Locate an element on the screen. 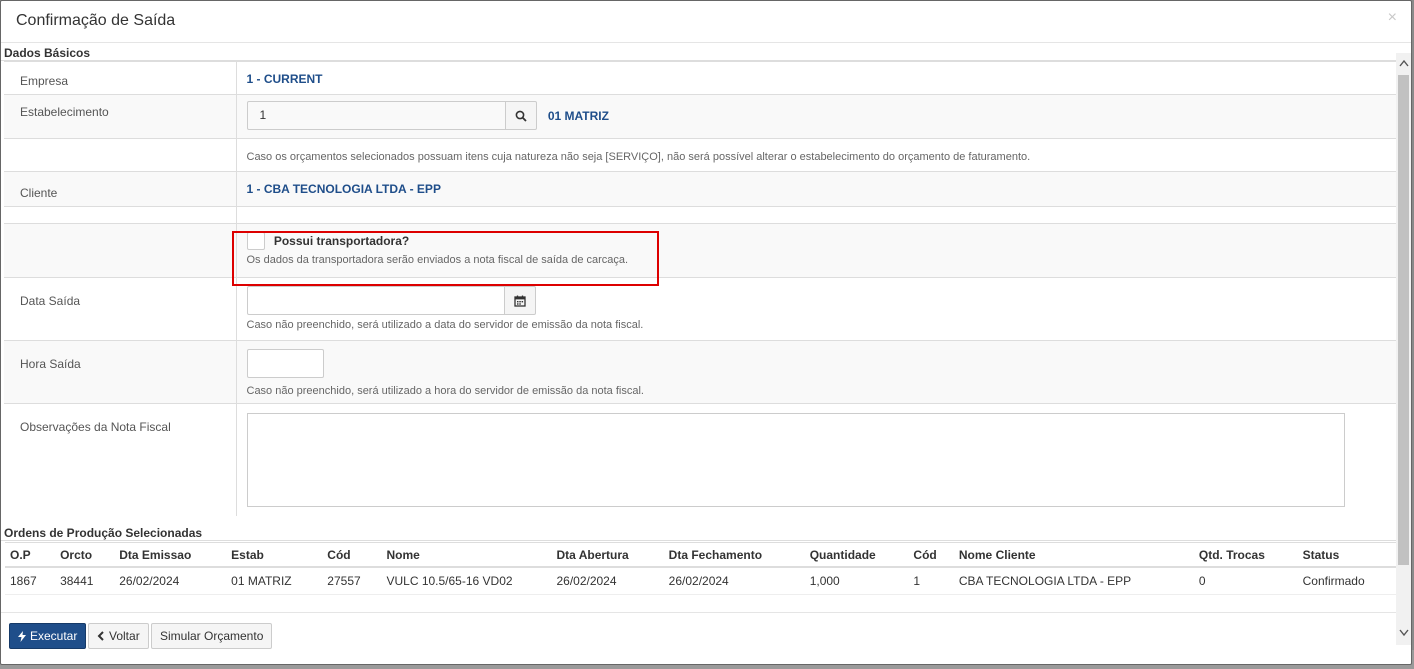 This screenshot has width=1414, height=669. row-spacer is located at coordinates (700, 215).